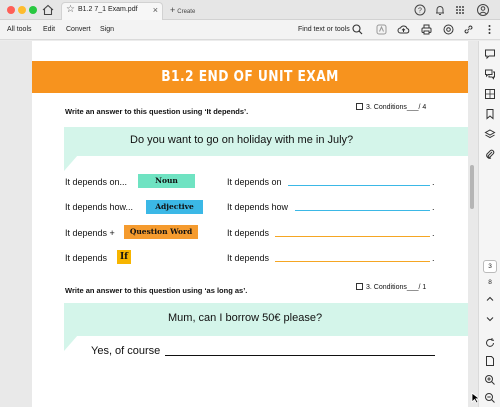  Describe the element at coordinates (490, 54) in the screenshot. I see `comment-icon` at that location.